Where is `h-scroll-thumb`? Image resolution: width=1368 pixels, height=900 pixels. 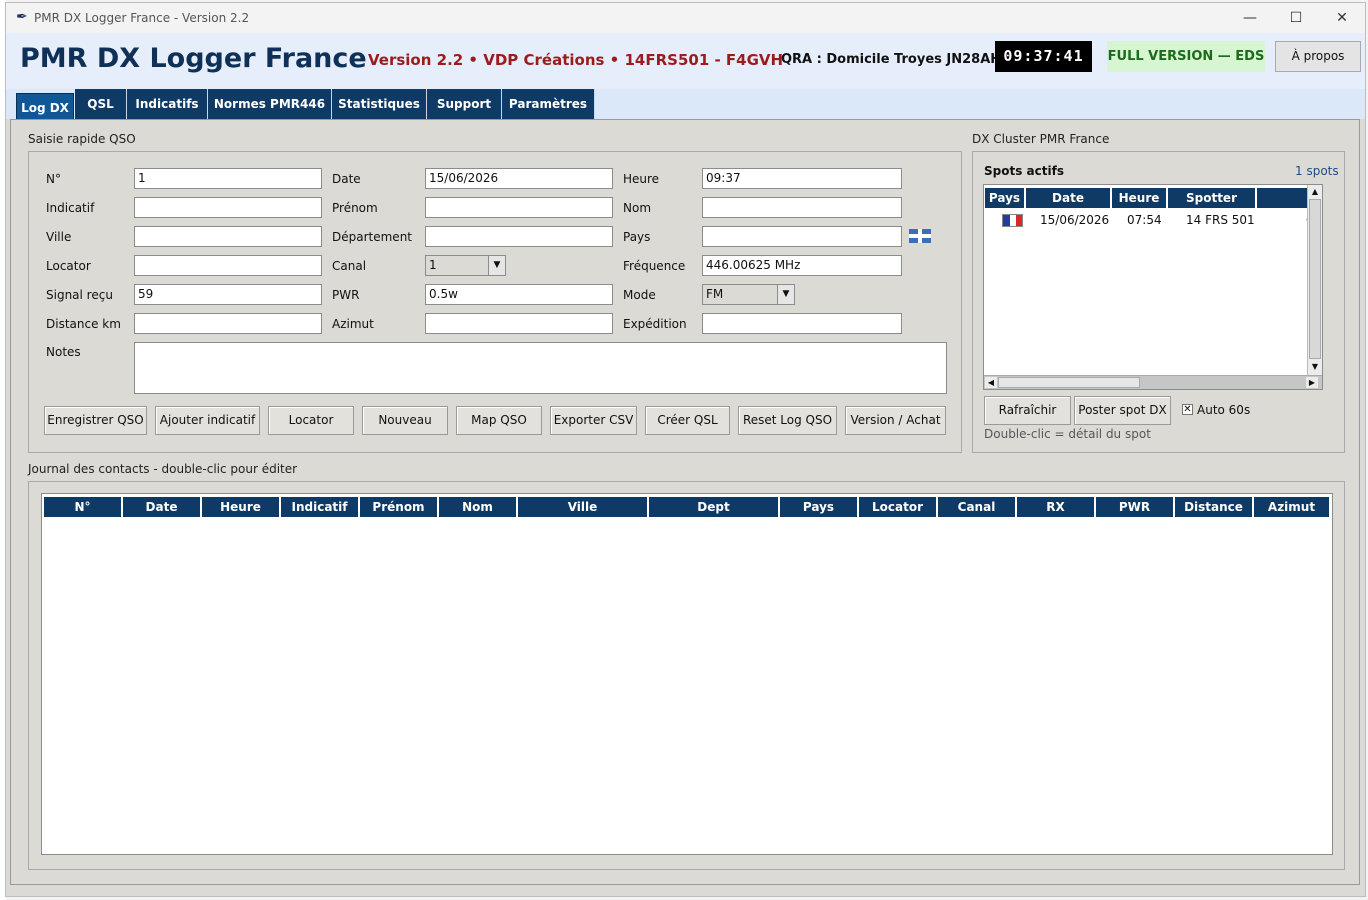
h-scroll-thumb is located at coordinates (1069, 382).